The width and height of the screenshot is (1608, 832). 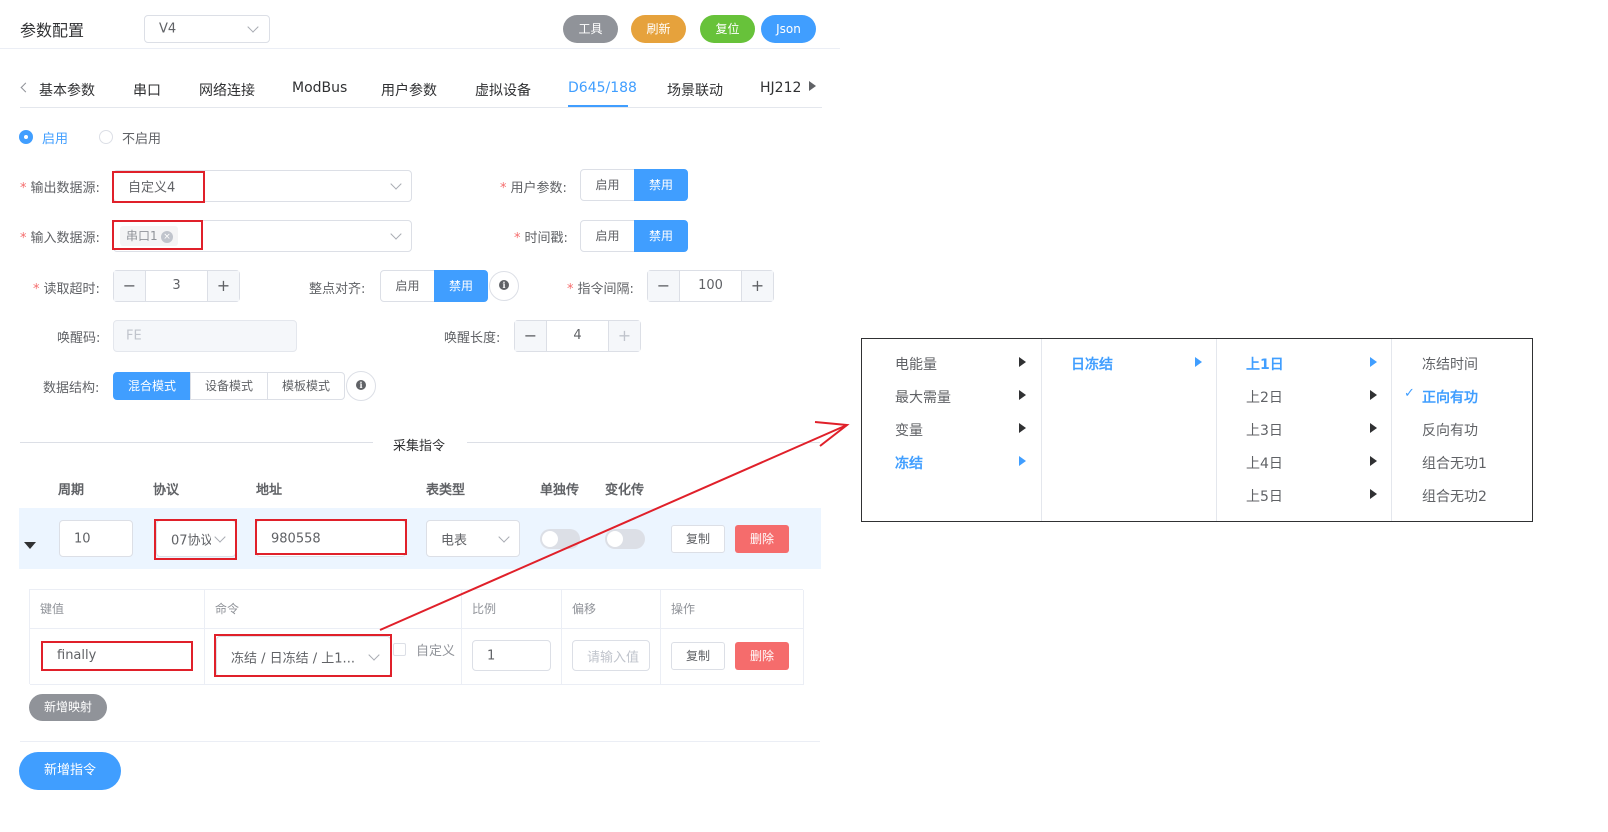 What do you see at coordinates (613, 527) in the screenshot?
I see `arrow-line` at bounding box center [613, 527].